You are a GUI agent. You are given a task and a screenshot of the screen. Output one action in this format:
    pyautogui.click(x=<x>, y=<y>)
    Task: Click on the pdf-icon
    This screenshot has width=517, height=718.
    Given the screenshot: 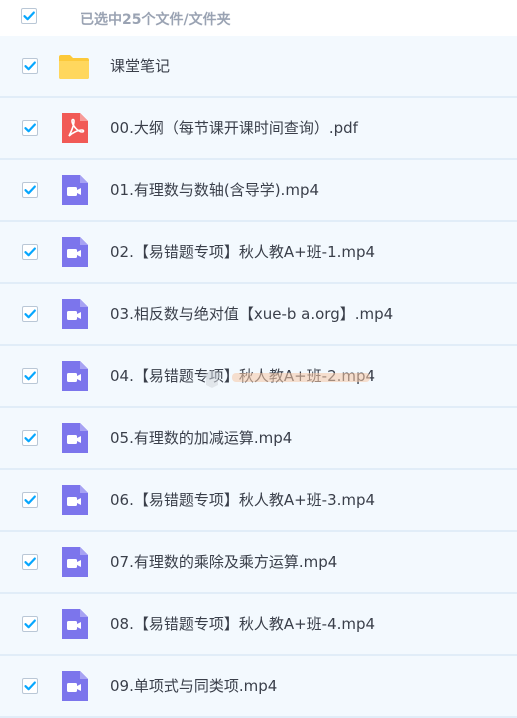 What is the action you would take?
    pyautogui.click(x=74, y=128)
    